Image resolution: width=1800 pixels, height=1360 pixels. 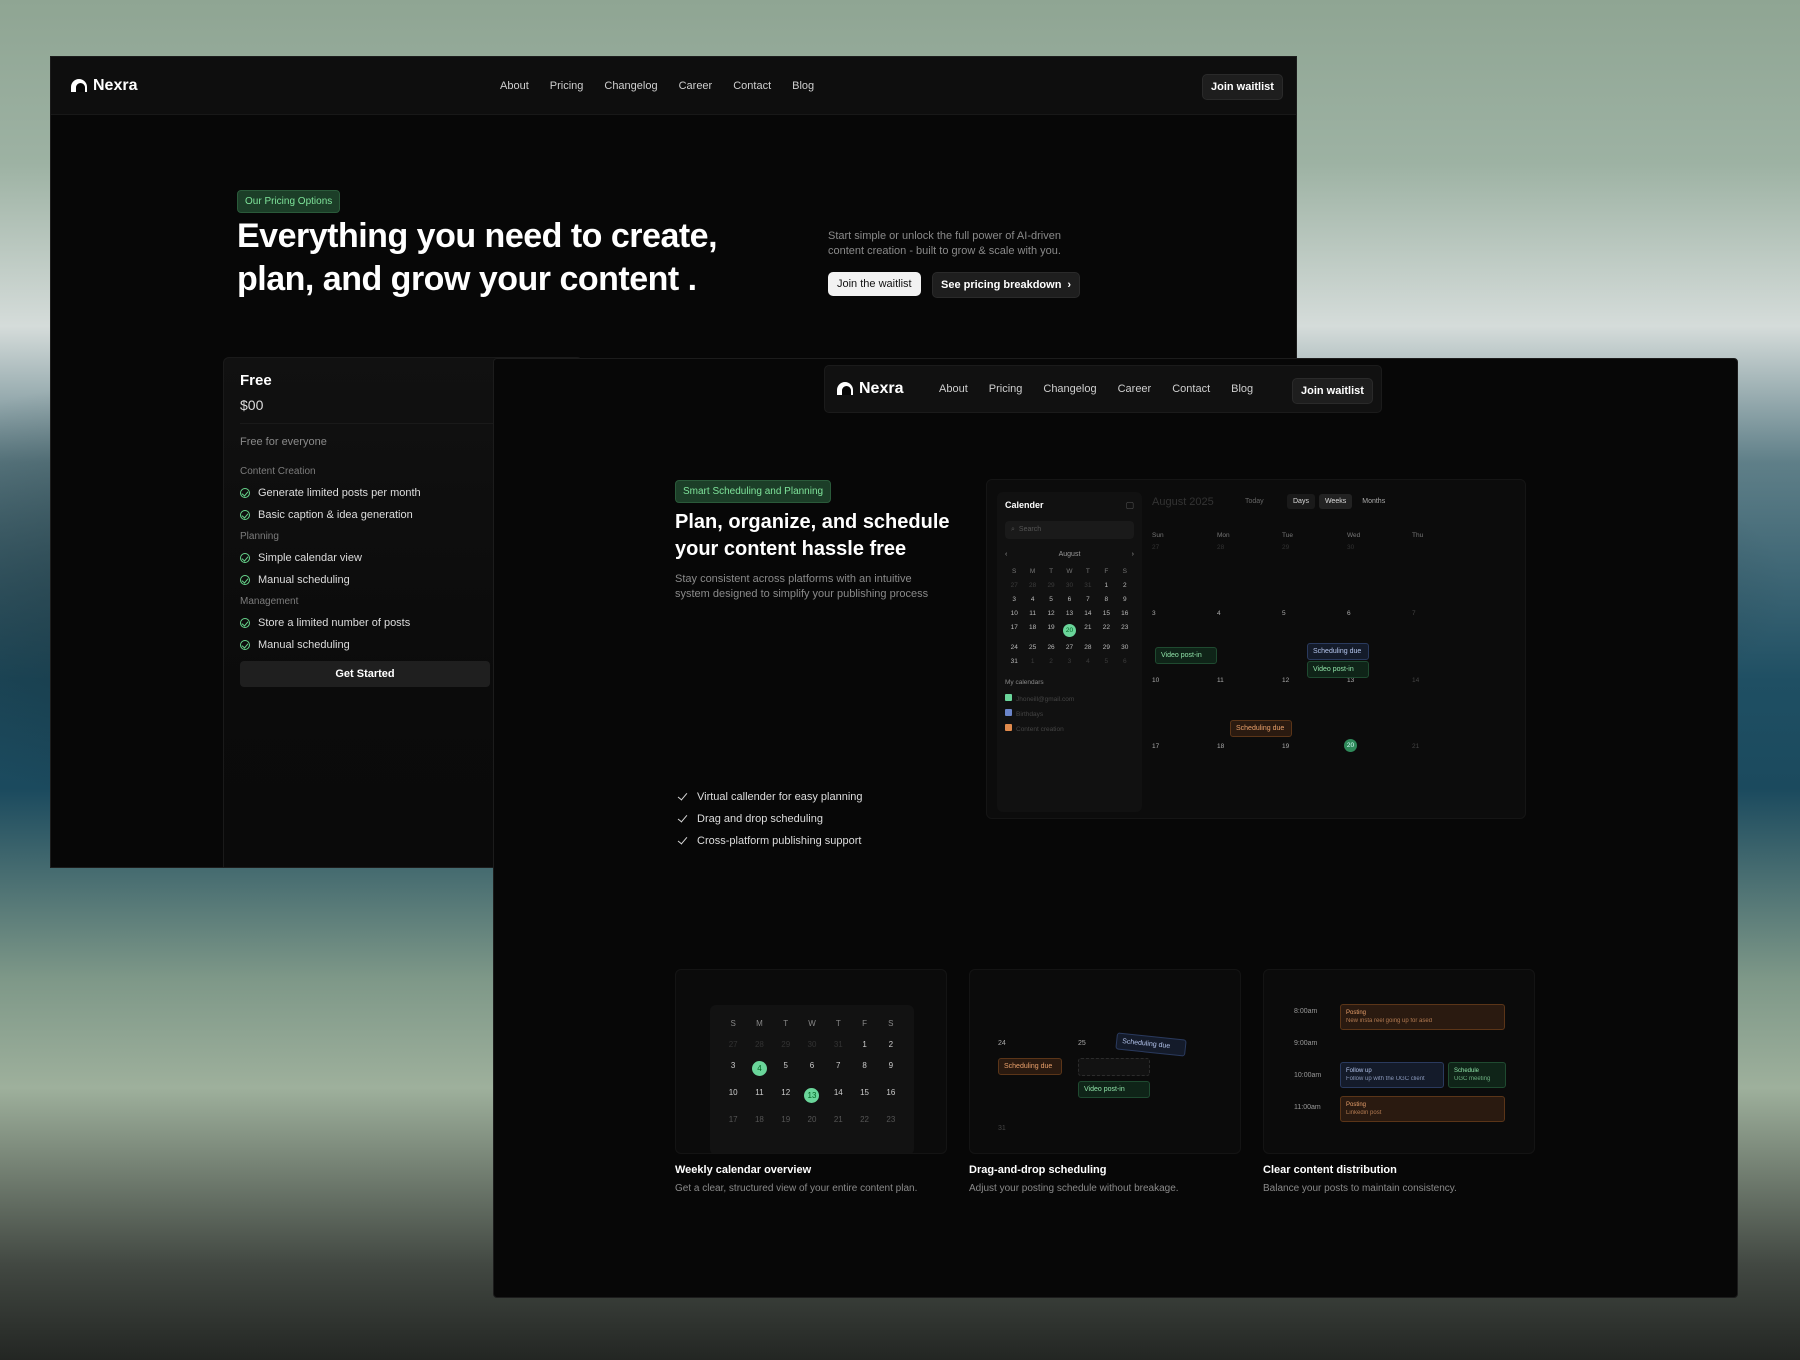 I want to click on search-input: ⌕ Search, so click(x=1069, y=530).